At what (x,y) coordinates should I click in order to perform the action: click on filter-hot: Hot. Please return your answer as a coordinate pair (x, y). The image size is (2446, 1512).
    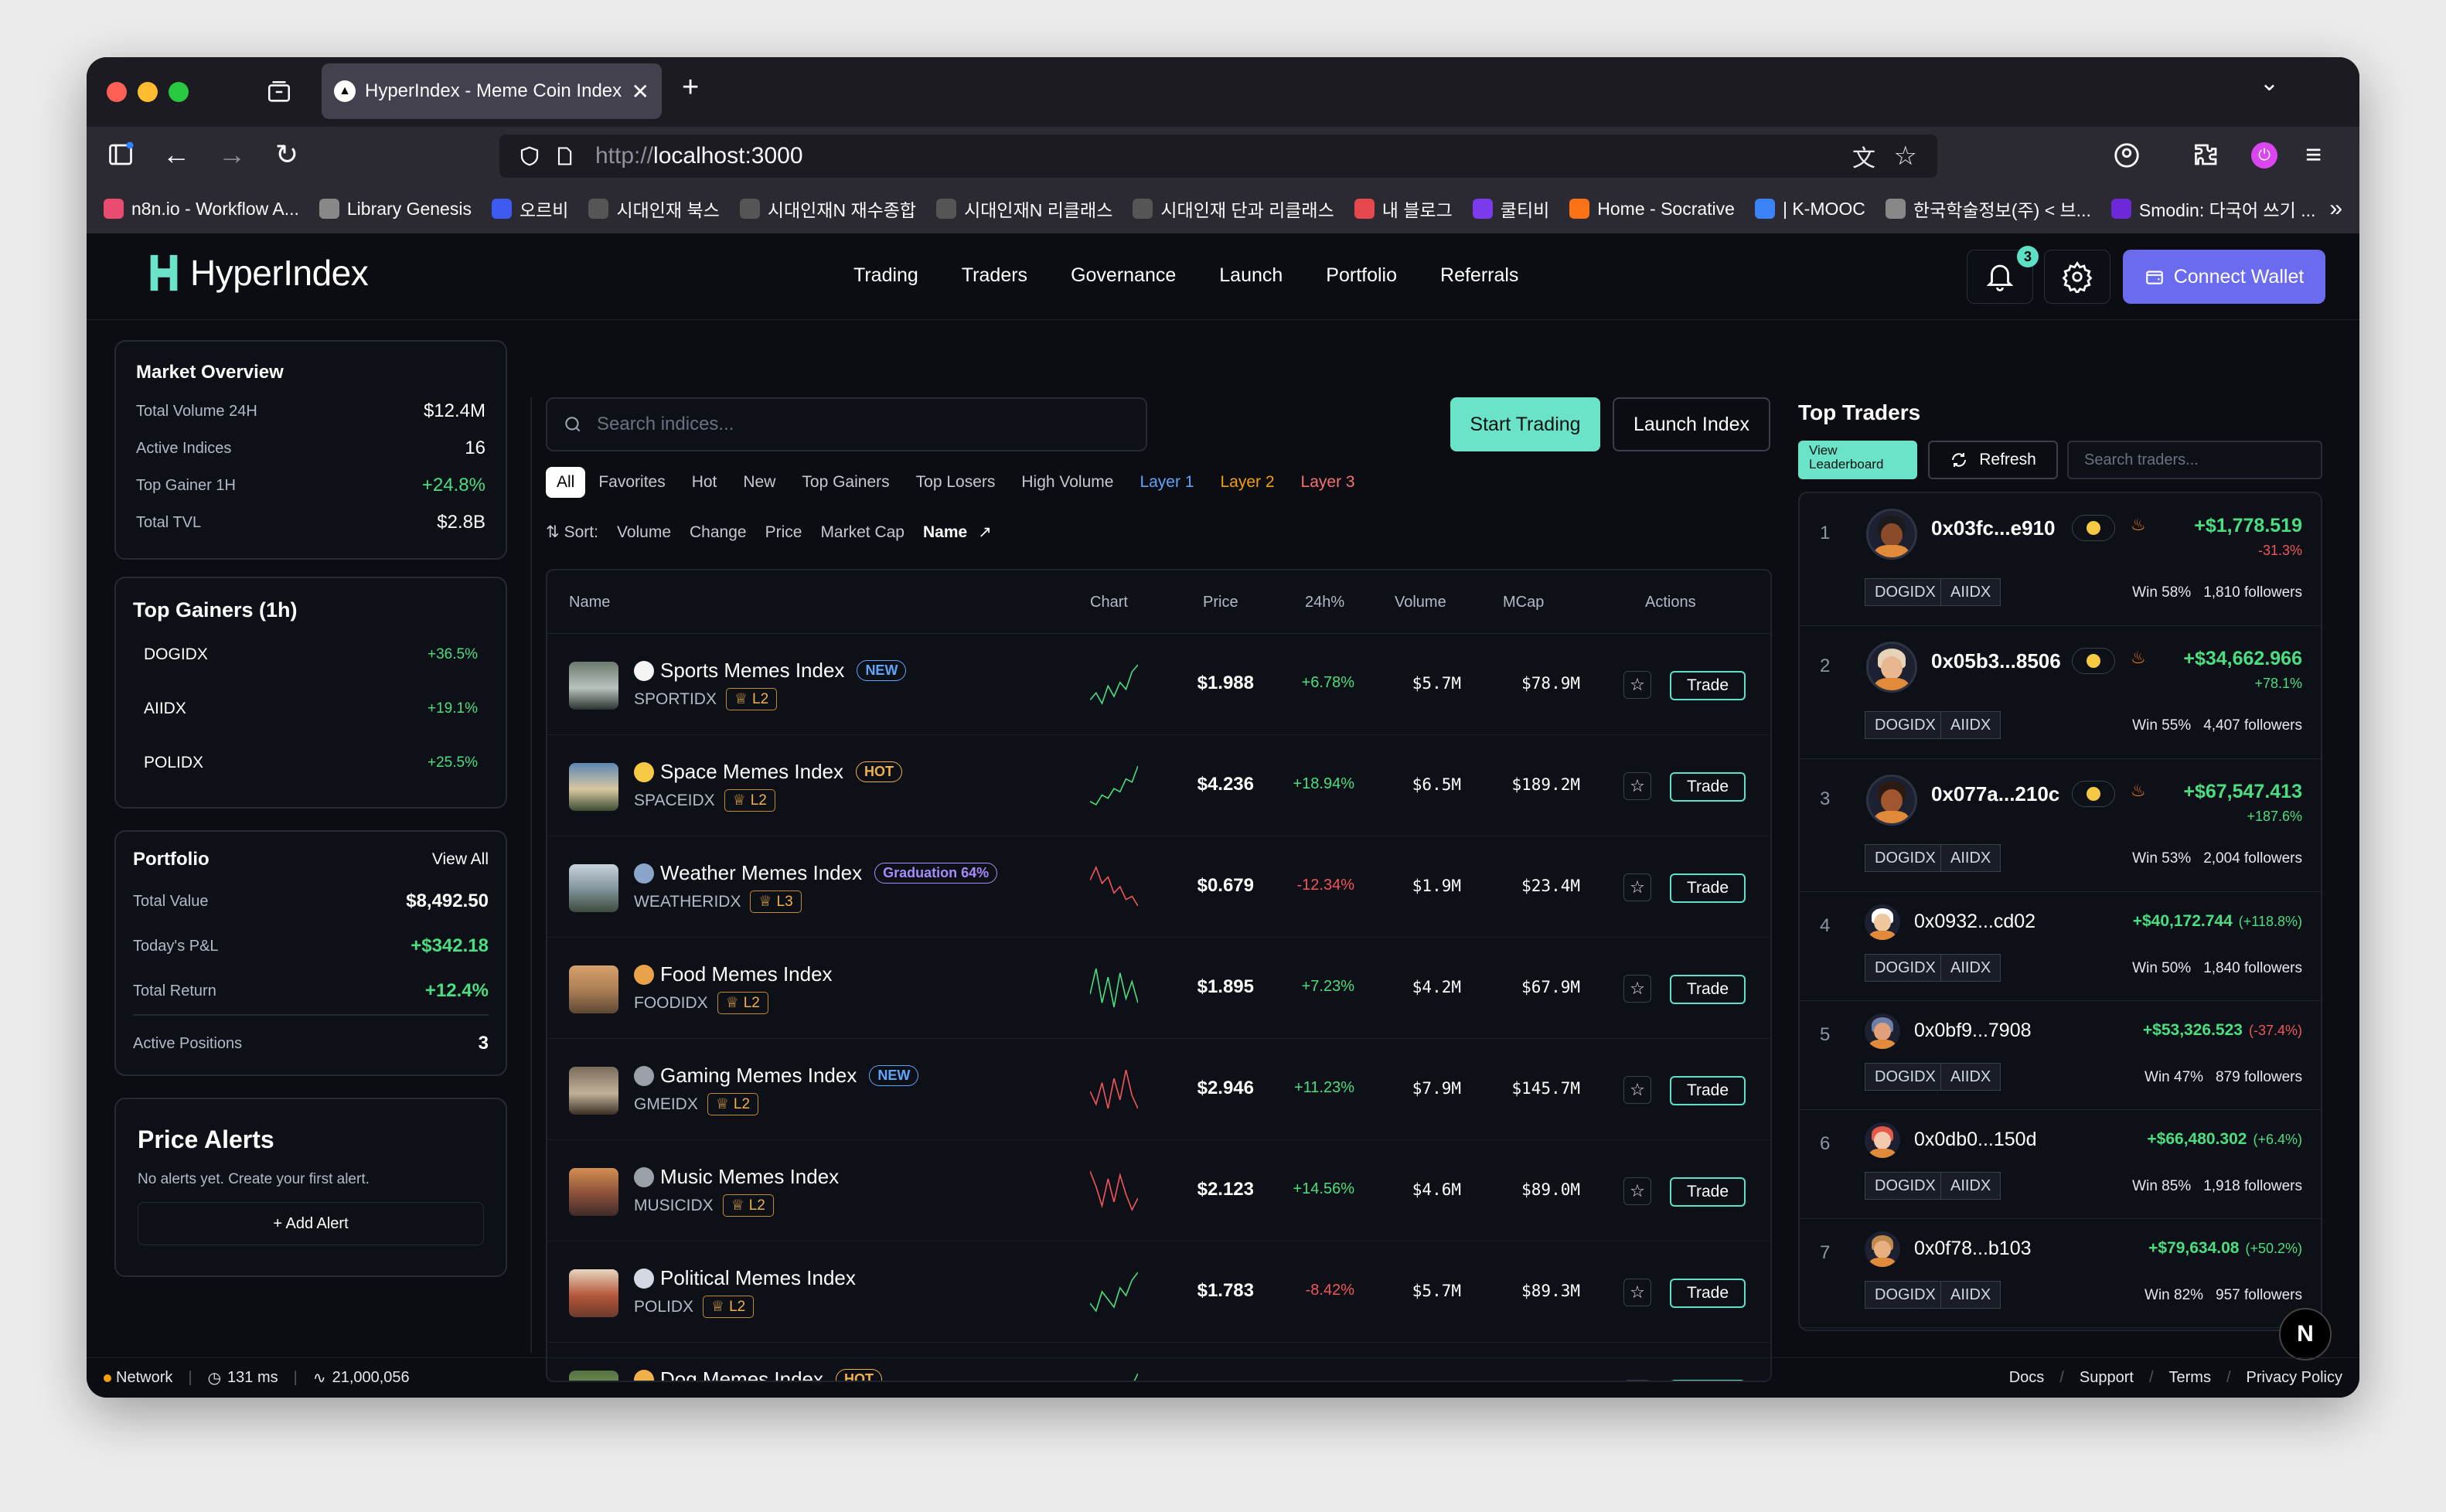
    Looking at the image, I should click on (705, 482).